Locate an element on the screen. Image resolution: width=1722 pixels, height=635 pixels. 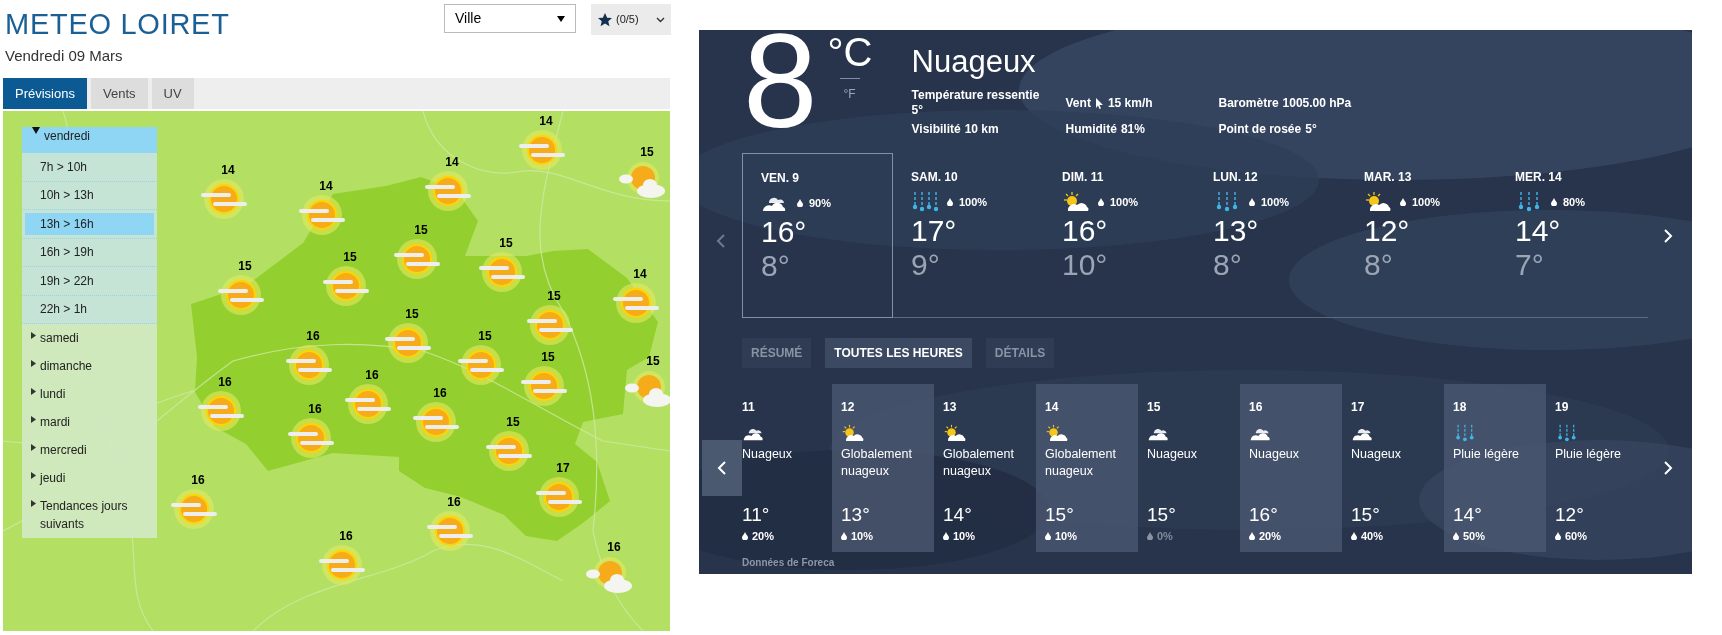
tab: UV is located at coordinates (172, 93).